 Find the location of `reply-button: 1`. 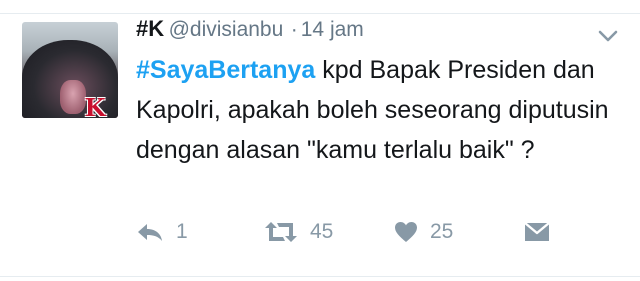

reply-button: 1 is located at coordinates (162, 232).